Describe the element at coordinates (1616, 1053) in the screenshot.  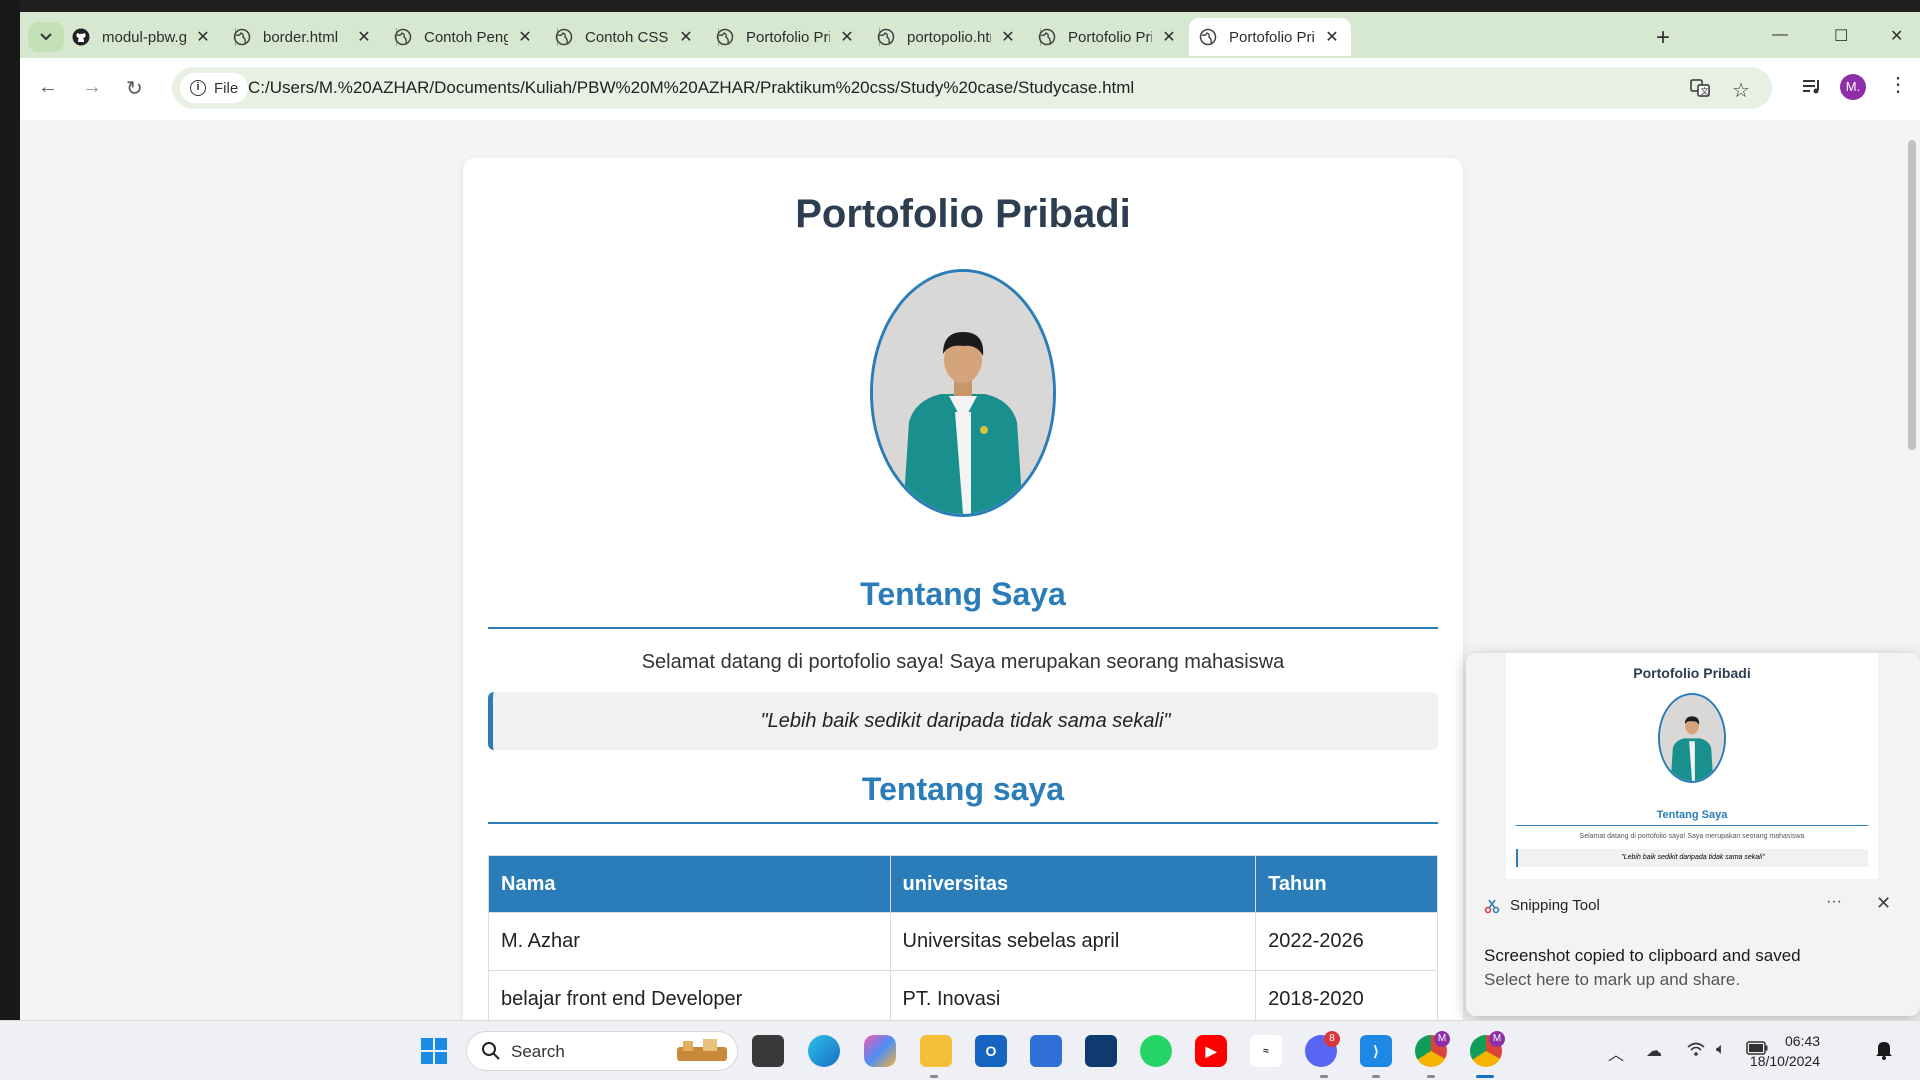
I see `chevron-up-icon: ︿` at that location.